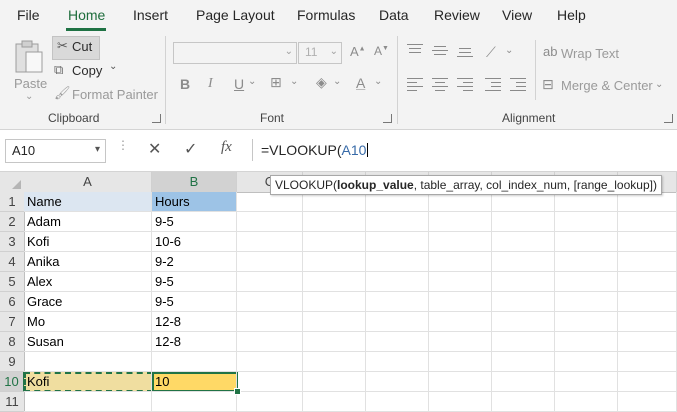  Describe the element at coordinates (523, 202) in the screenshot. I see `cell-g1` at that location.